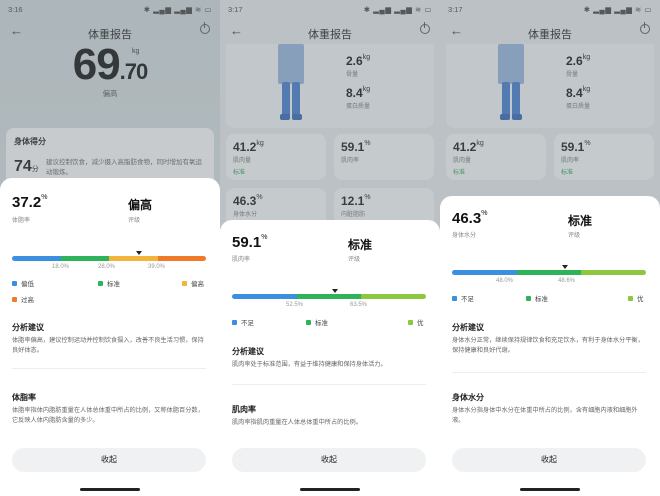 This screenshot has height=496, width=660. What do you see at coordinates (468, 397) in the screenshot?
I see `definition-heading: 身体水分` at bounding box center [468, 397].